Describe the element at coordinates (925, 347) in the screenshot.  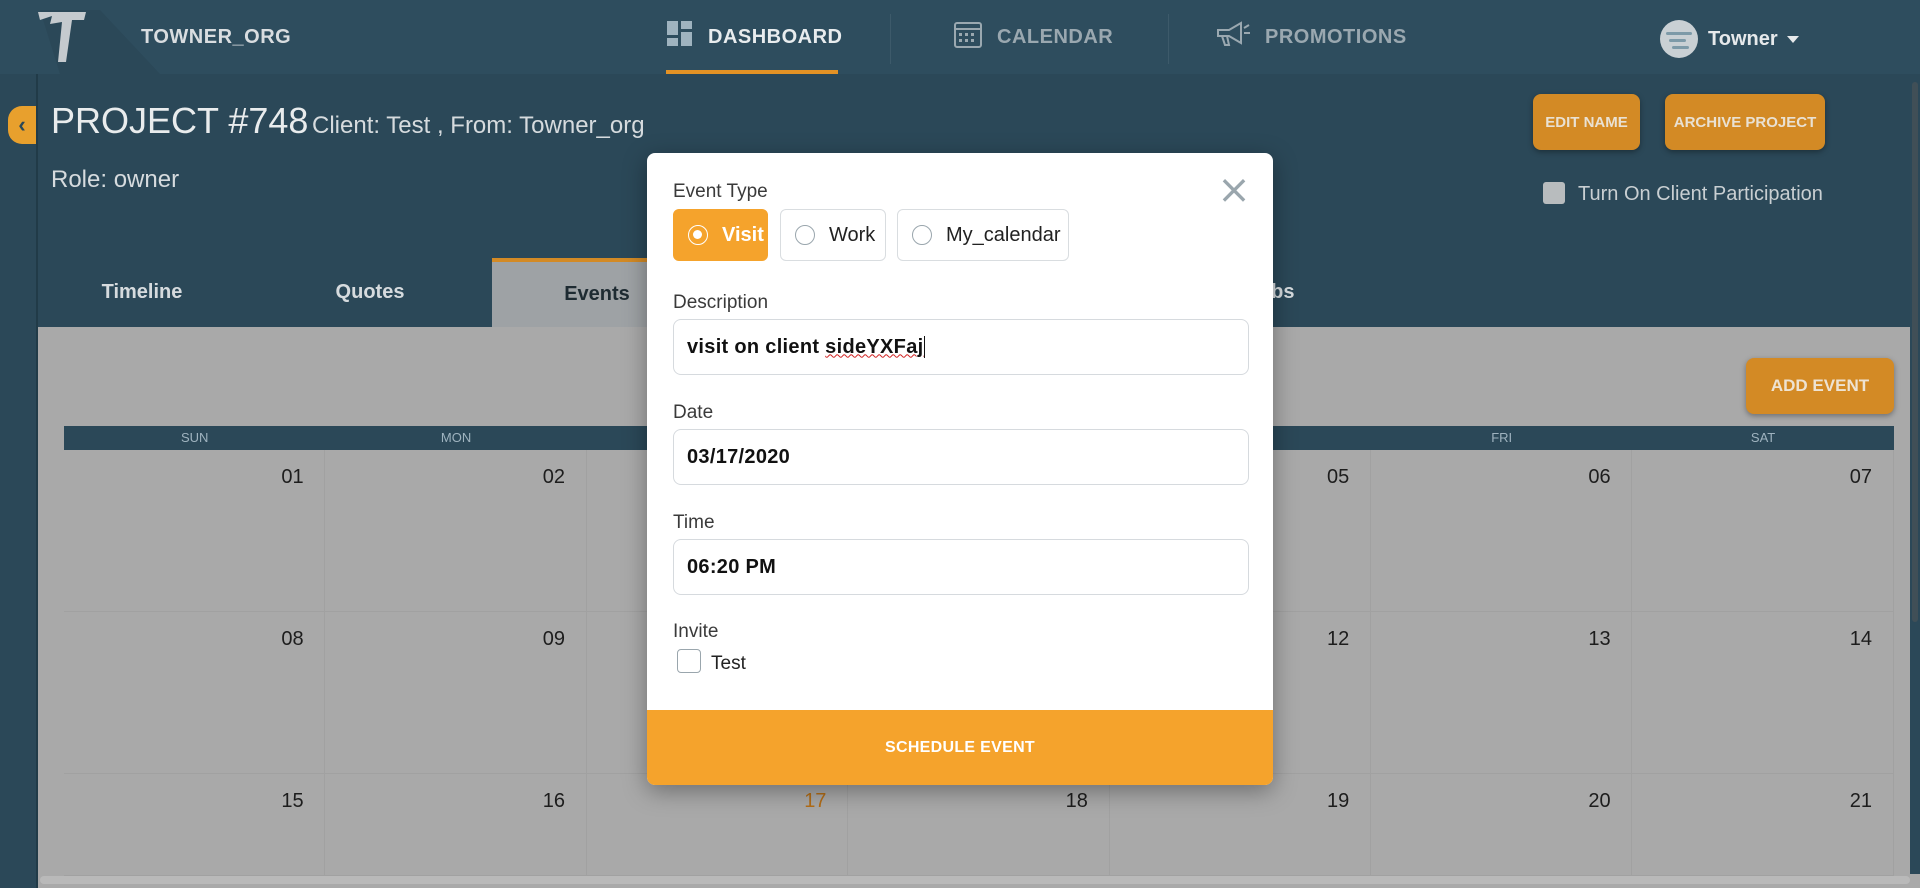
I see `text-caret` at that location.